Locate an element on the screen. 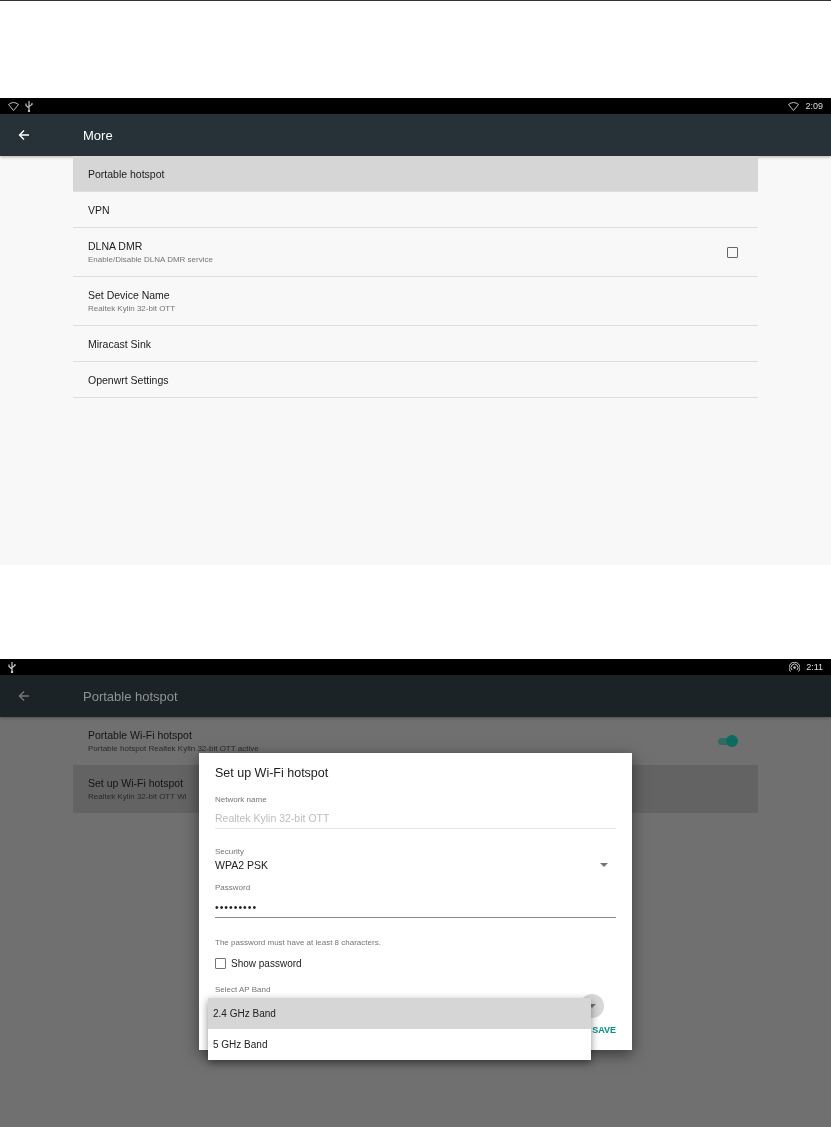 This screenshot has width=831, height=1128. status-time: 2:09 is located at coordinates (814, 106).